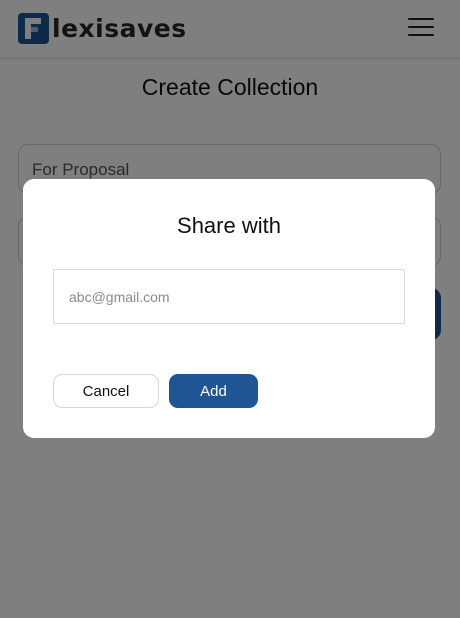  What do you see at coordinates (213, 391) in the screenshot?
I see `add-button: Add` at bounding box center [213, 391].